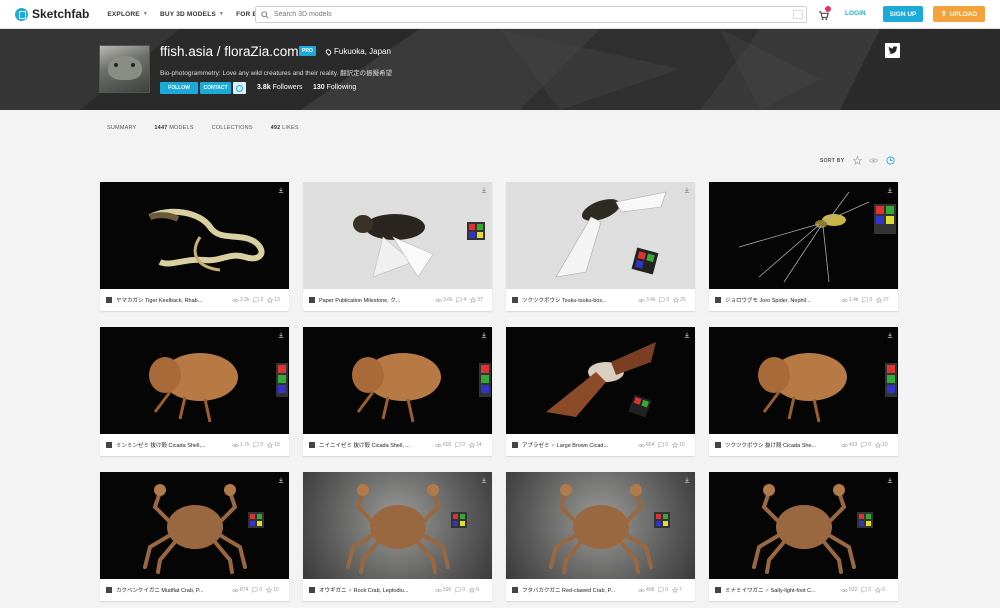 This screenshot has height=608, width=1000. I want to click on sort-star-icon, so click(857, 160).